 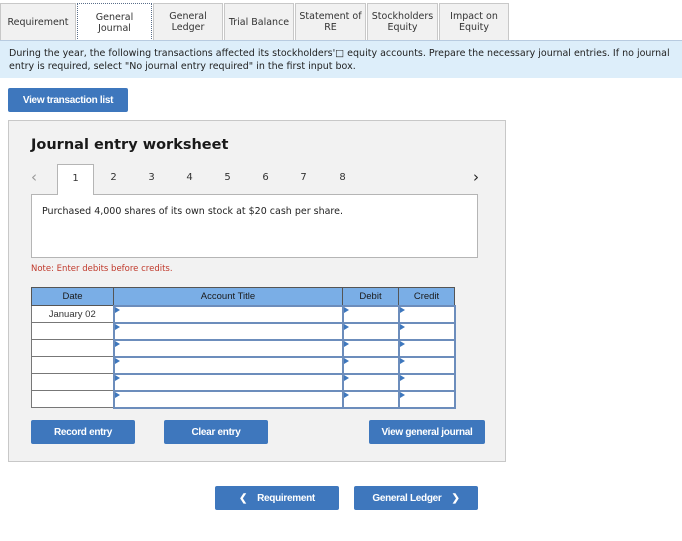 I want to click on debit-column-header: Debit, so click(x=370, y=296).